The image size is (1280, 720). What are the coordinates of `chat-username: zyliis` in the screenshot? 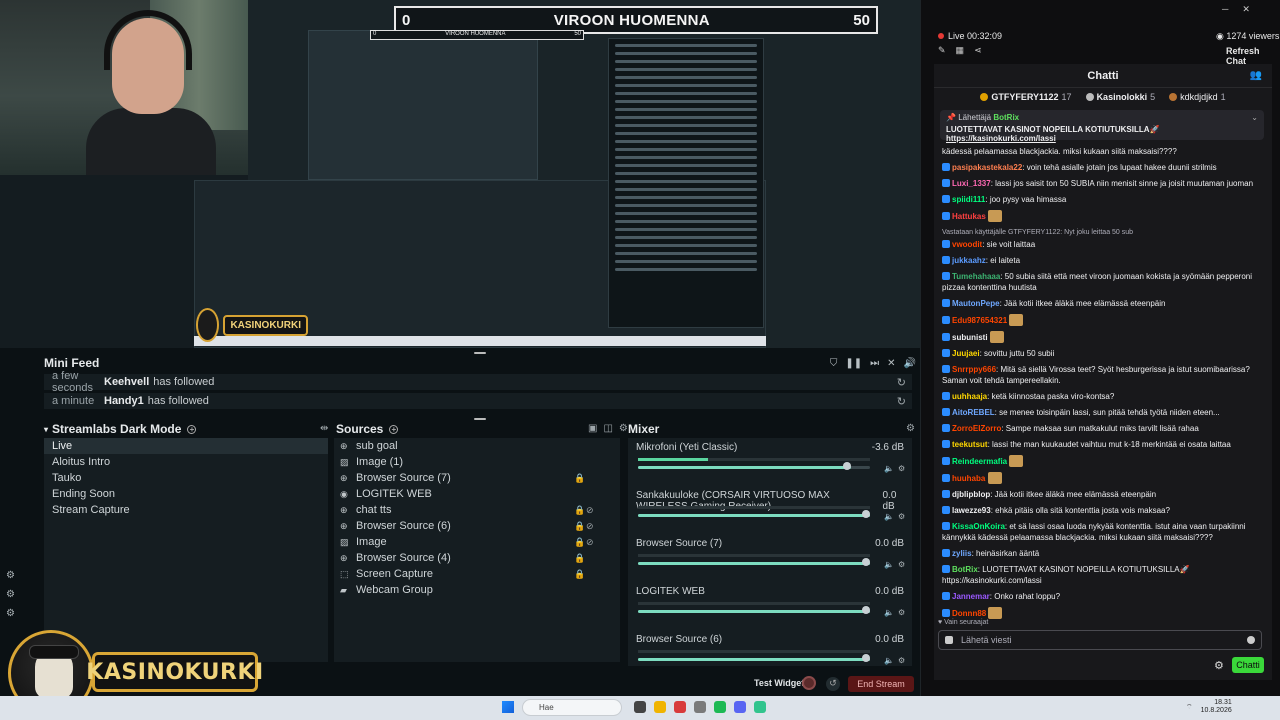 It's located at (962, 553).